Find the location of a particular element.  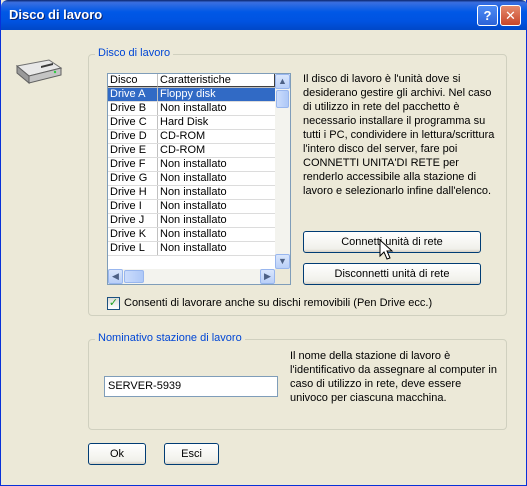

scroll-down-button: ▼ is located at coordinates (282, 261).